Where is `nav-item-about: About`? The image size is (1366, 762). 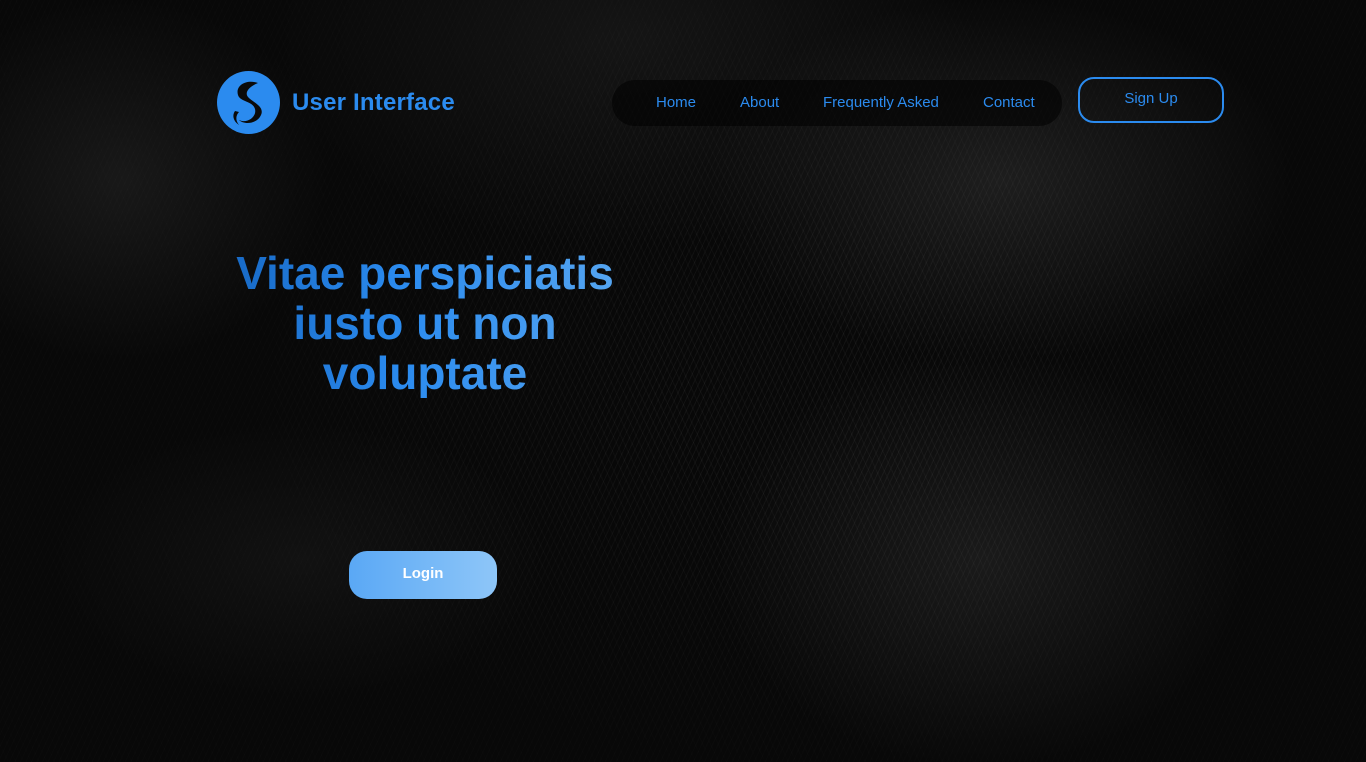
nav-item-about: About is located at coordinates (759, 102).